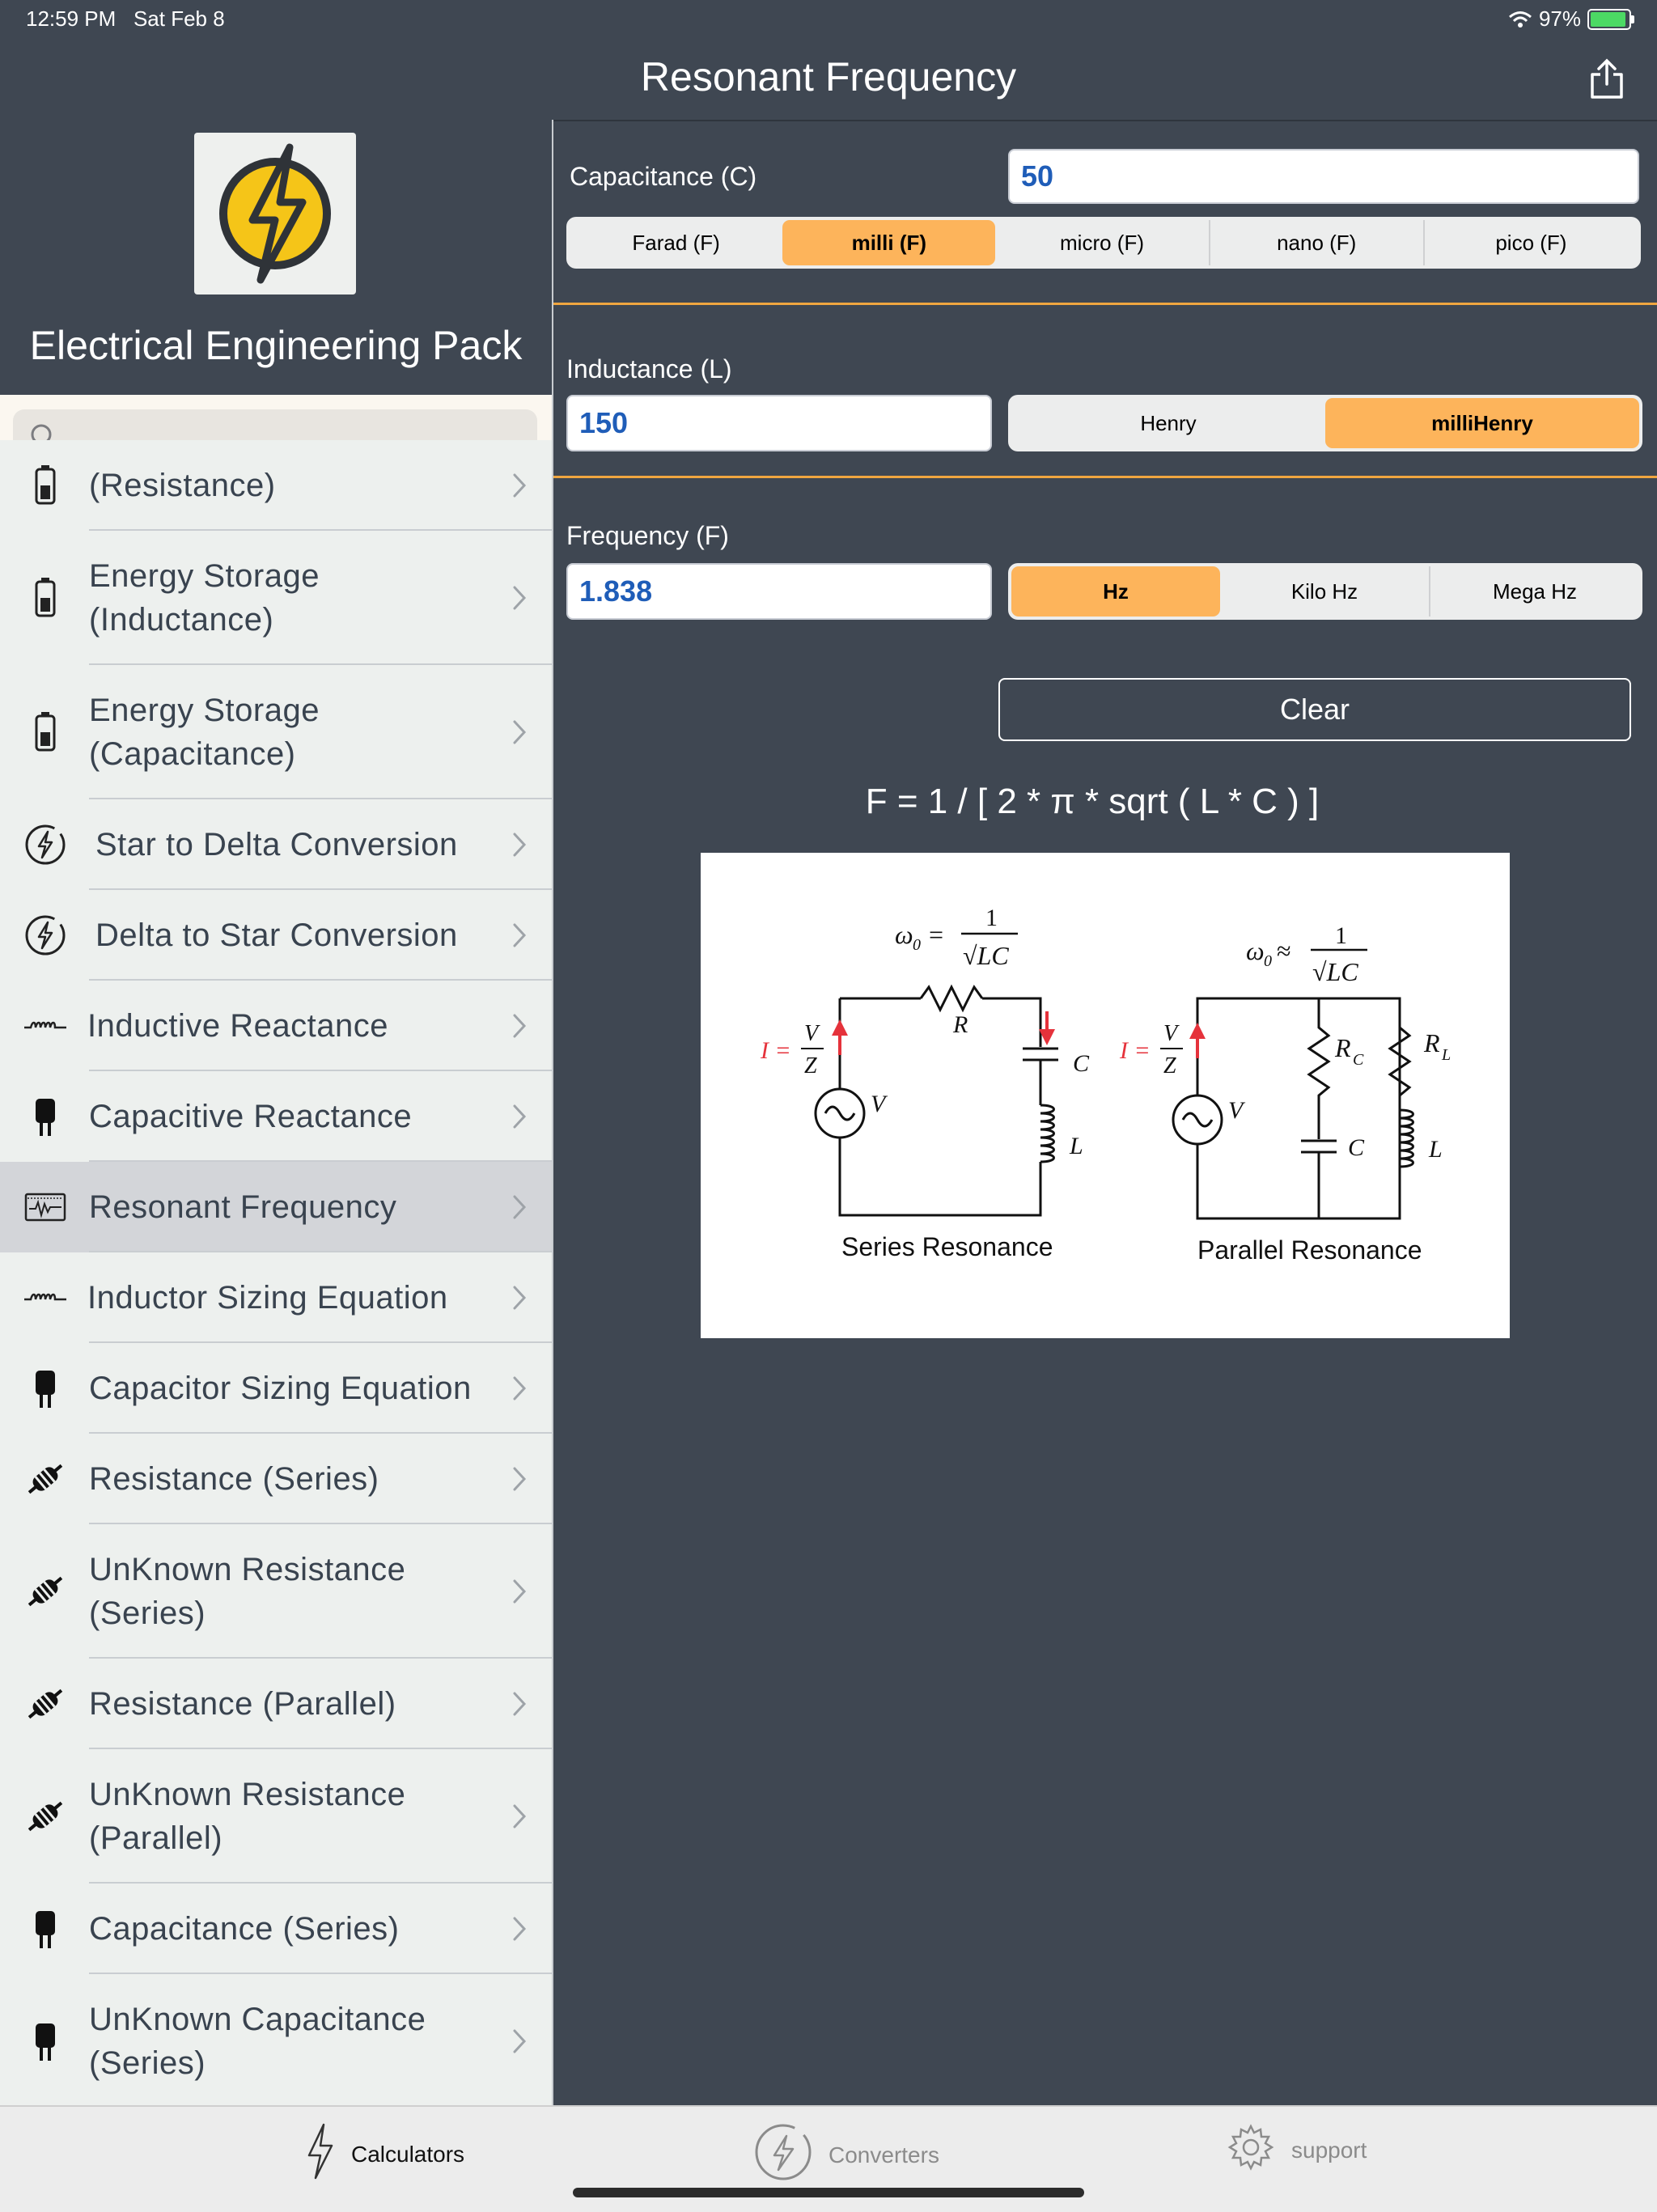  What do you see at coordinates (242, 1207) in the screenshot?
I see `sidebar-item-label: Resonant Frequency` at bounding box center [242, 1207].